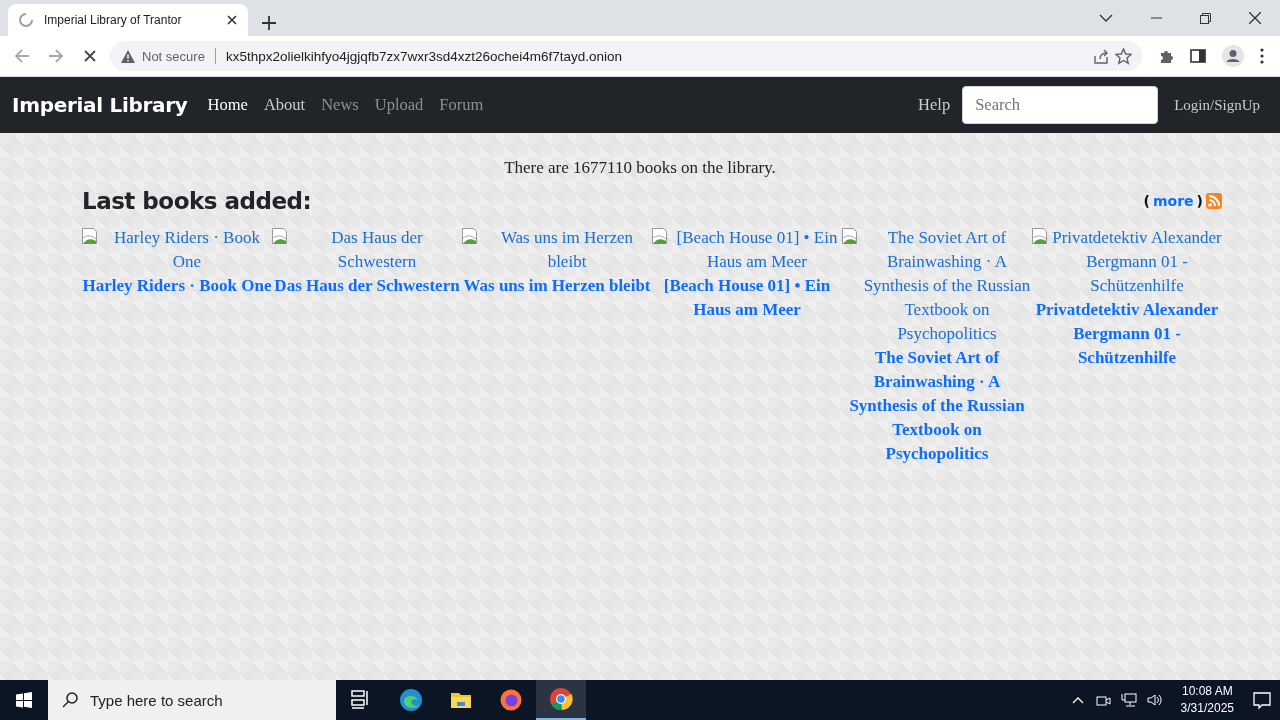 The height and width of the screenshot is (720, 1280). Describe the element at coordinates (197, 201) in the screenshot. I see `section-heading: Last books added:` at that location.